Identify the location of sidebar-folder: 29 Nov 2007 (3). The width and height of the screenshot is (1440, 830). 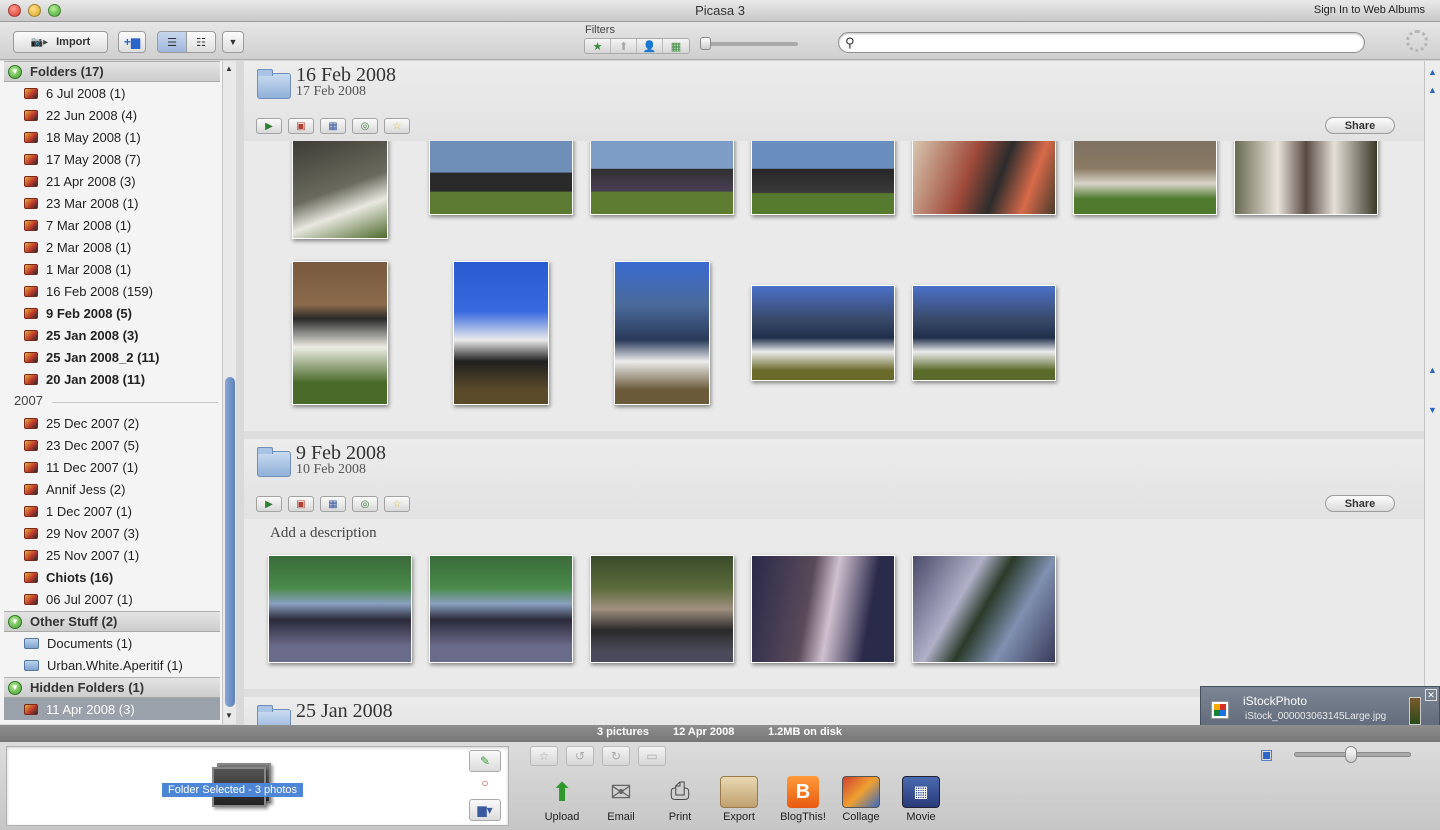
(112, 533).